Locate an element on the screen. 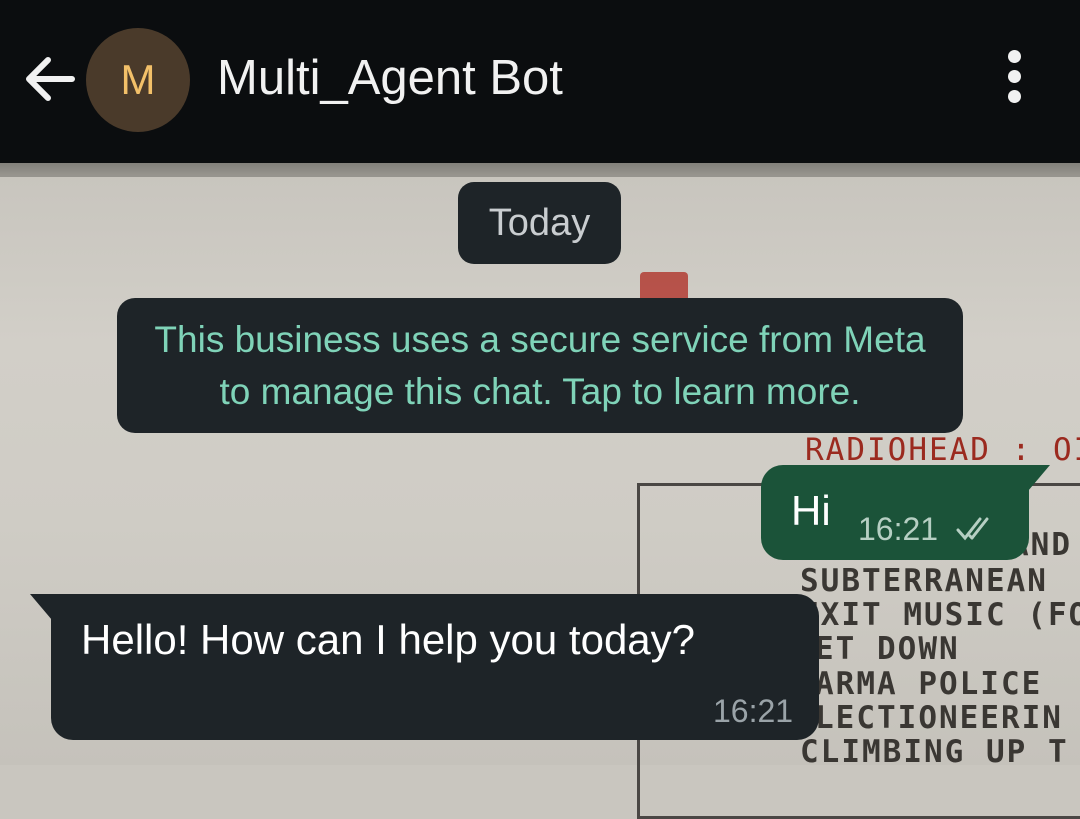 Image resolution: width=1080 pixels, height=819 pixels. arrow-left-icon is located at coordinates (50, 79).